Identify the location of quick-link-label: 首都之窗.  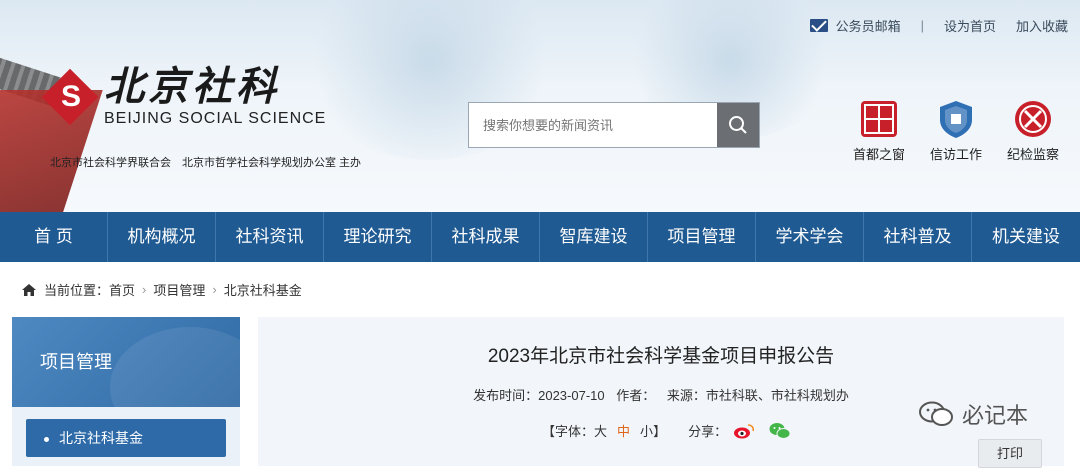
(879, 154).